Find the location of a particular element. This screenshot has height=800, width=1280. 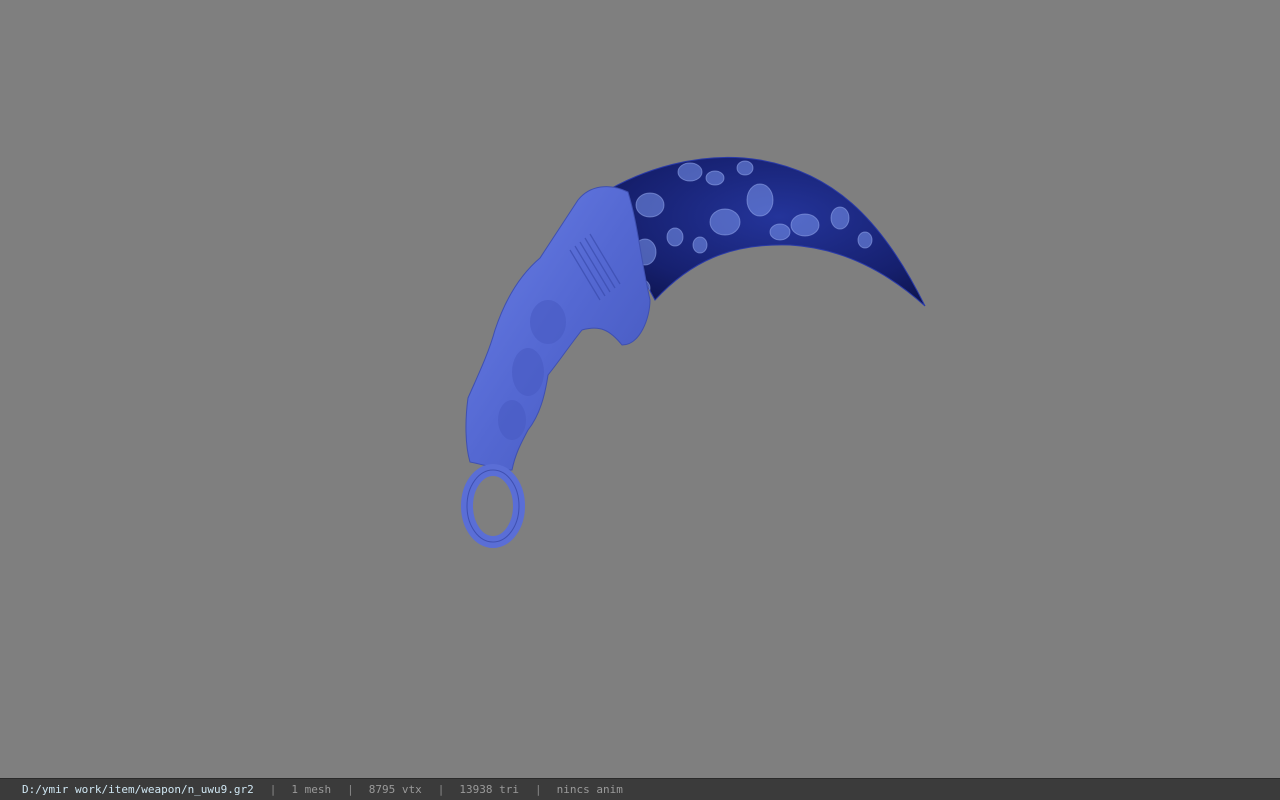

mesh-count: 1 mesh is located at coordinates (311, 789).